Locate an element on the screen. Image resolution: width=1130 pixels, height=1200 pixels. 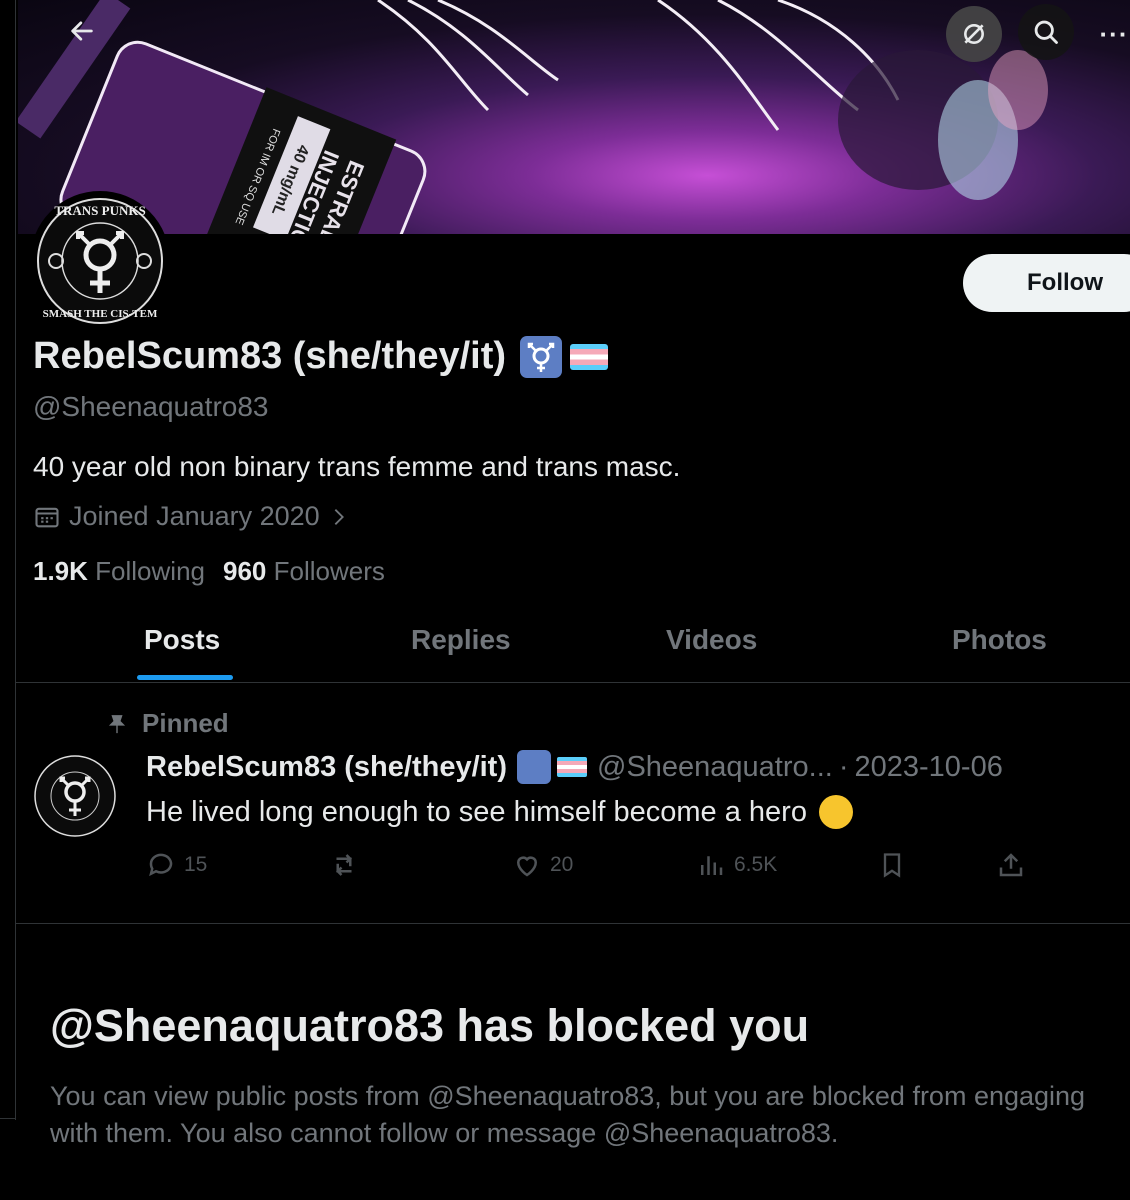
views-icon is located at coordinates (712, 865).